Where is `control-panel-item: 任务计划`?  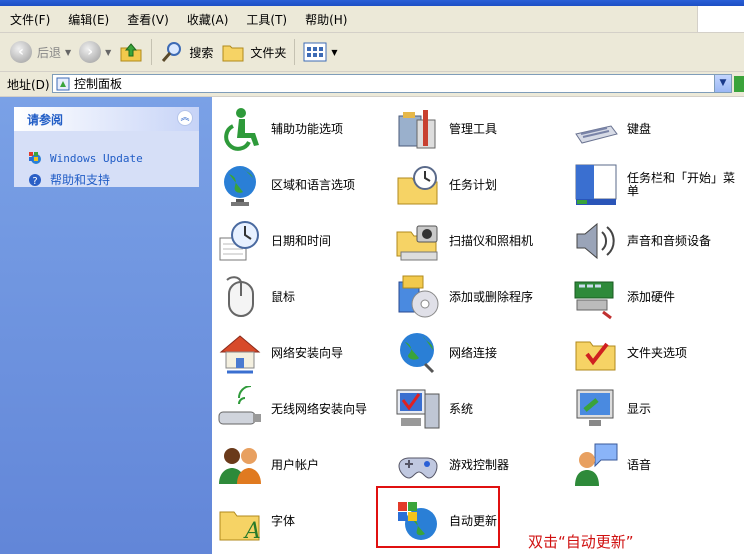 control-panel-item: 任务计划 is located at coordinates (445, 185).